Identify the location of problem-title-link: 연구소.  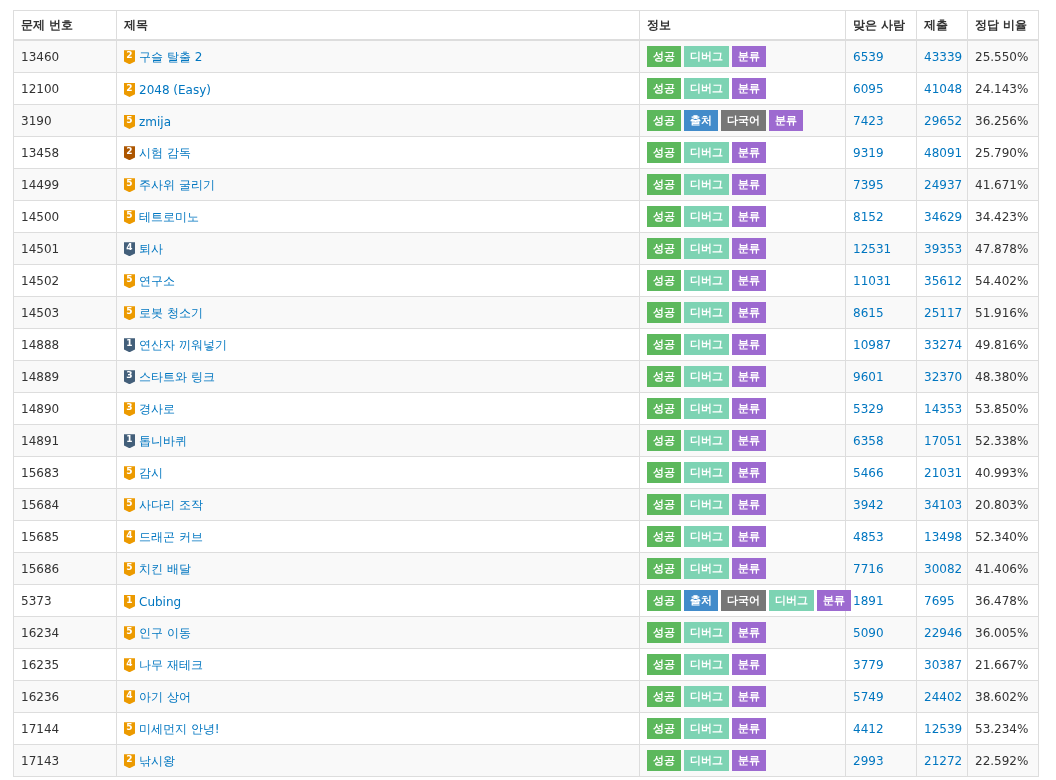
(157, 281).